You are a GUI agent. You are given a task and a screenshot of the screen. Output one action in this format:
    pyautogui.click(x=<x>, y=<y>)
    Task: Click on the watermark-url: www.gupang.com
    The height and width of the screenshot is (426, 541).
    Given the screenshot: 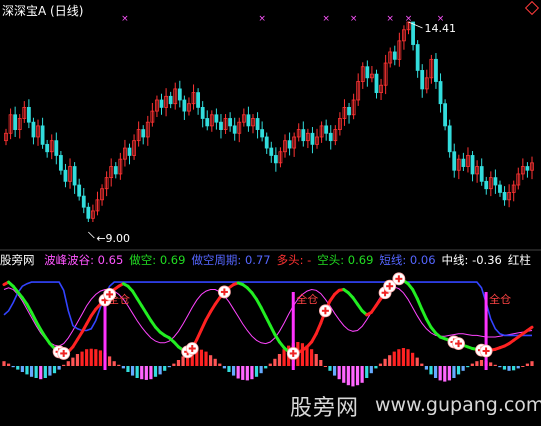 What is the action you would take?
    pyautogui.click(x=458, y=405)
    